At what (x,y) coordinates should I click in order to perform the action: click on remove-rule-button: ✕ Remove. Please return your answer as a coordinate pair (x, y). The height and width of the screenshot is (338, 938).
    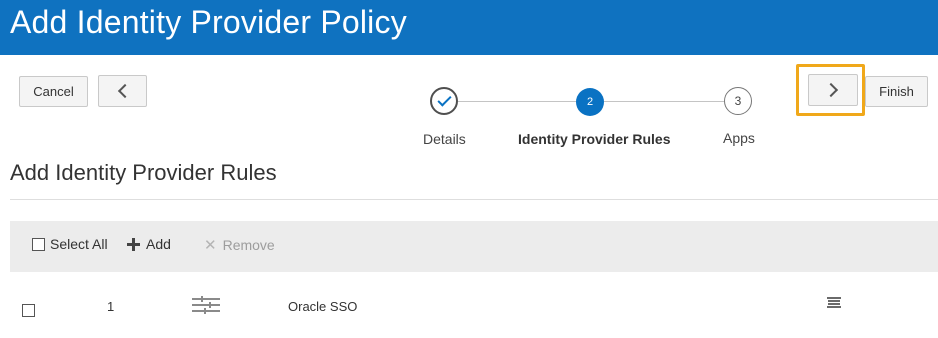
    Looking at the image, I should click on (239, 245).